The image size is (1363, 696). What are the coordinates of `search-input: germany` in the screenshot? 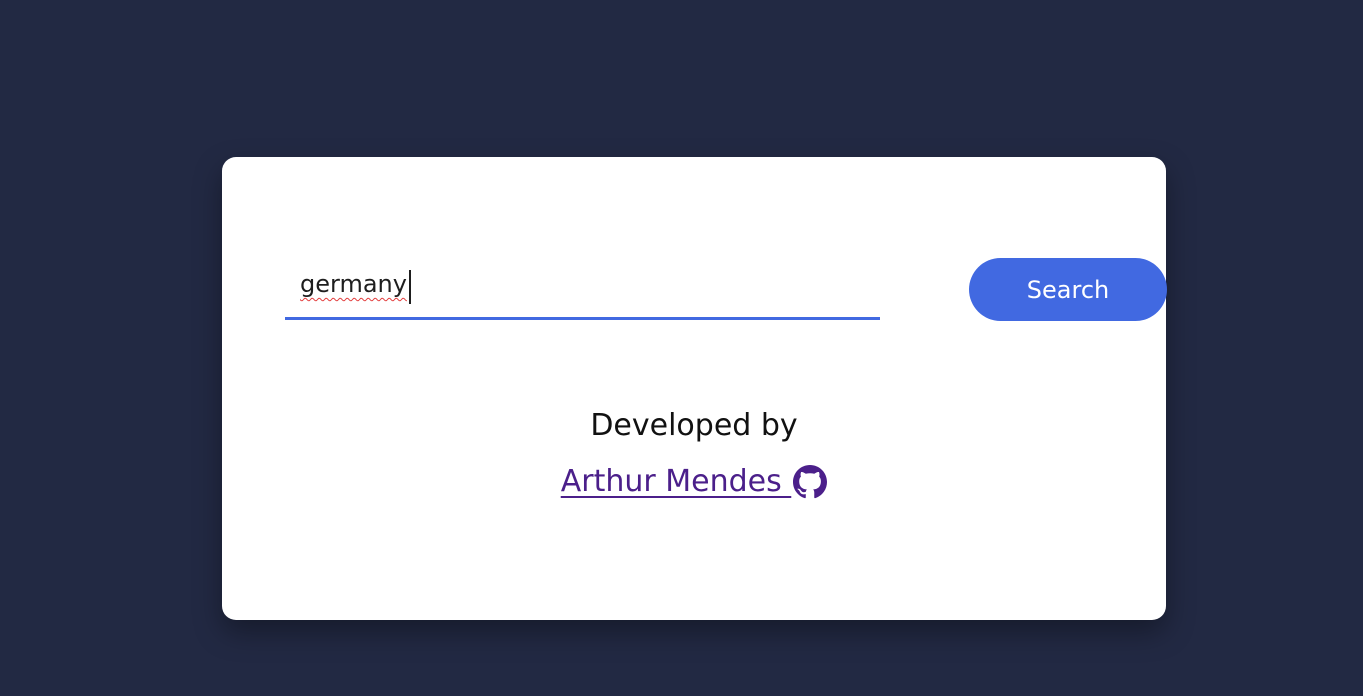 It's located at (582, 288).